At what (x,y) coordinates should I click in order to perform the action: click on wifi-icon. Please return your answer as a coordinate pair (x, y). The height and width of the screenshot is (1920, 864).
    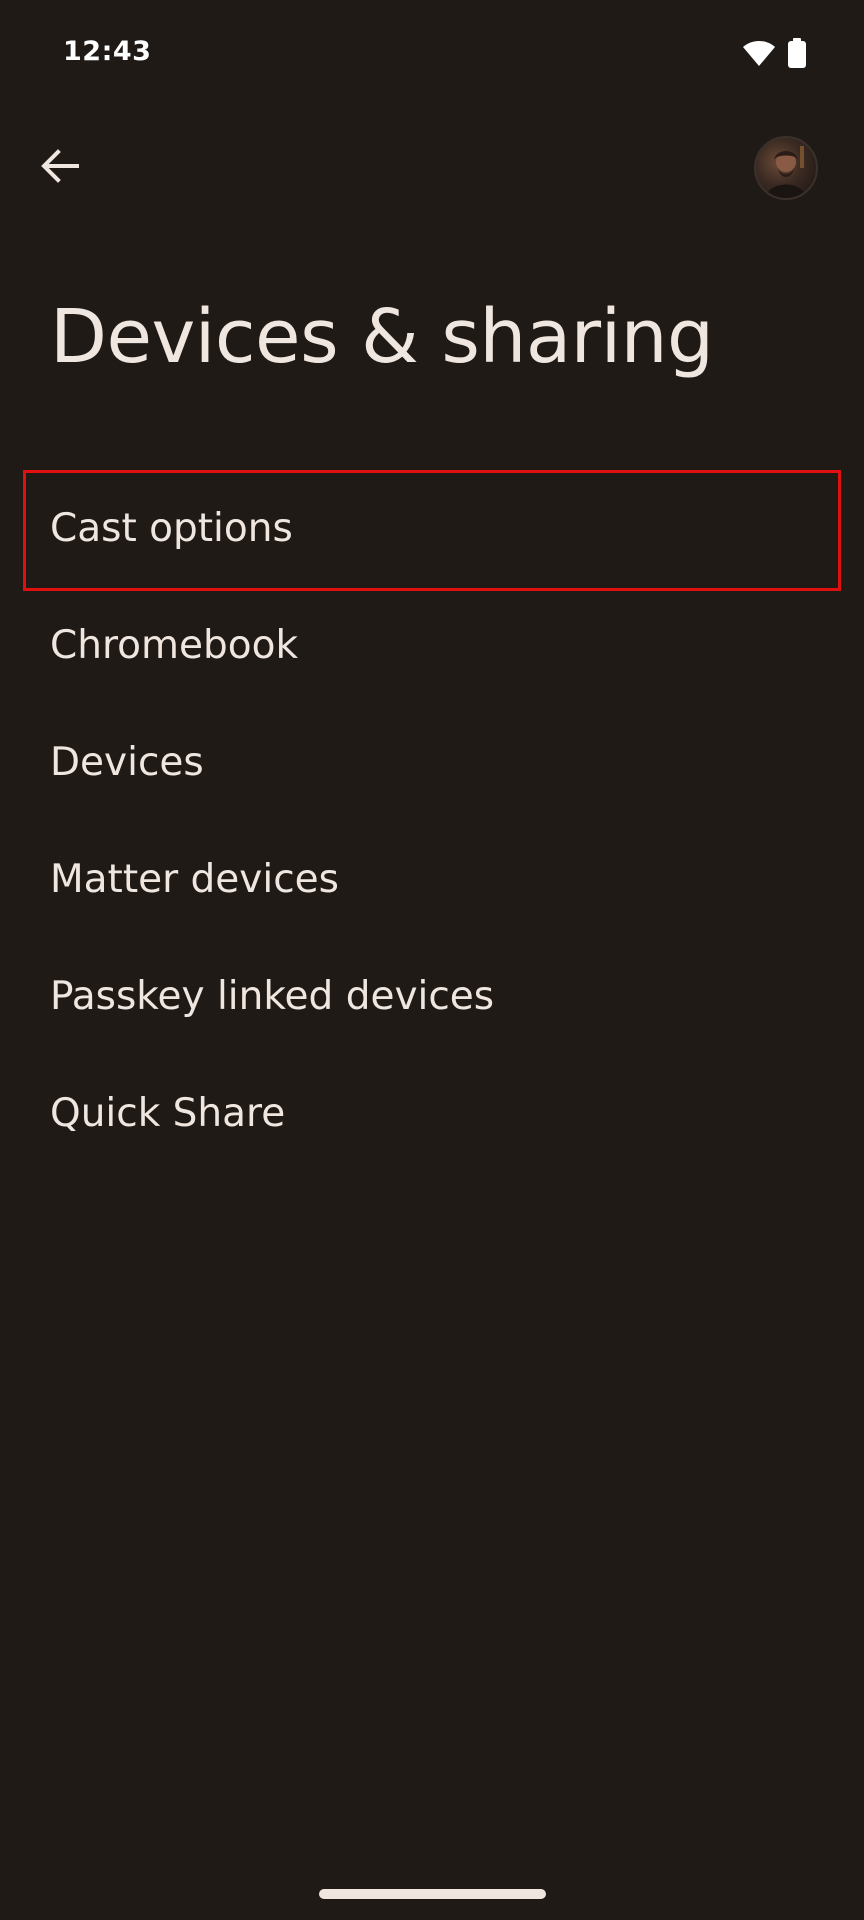
    Looking at the image, I should click on (759, 53).